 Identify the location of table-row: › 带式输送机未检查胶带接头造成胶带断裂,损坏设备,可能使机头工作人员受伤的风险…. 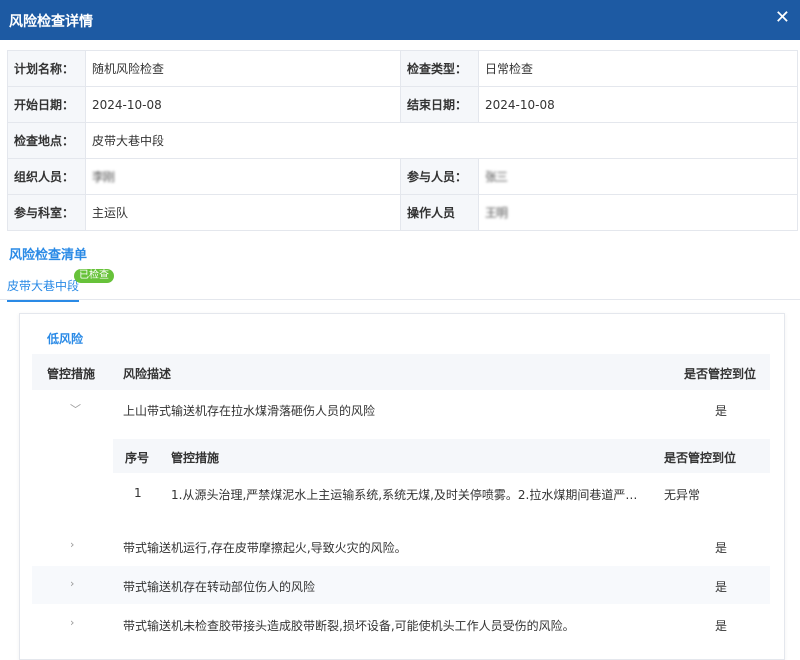
(401, 624).